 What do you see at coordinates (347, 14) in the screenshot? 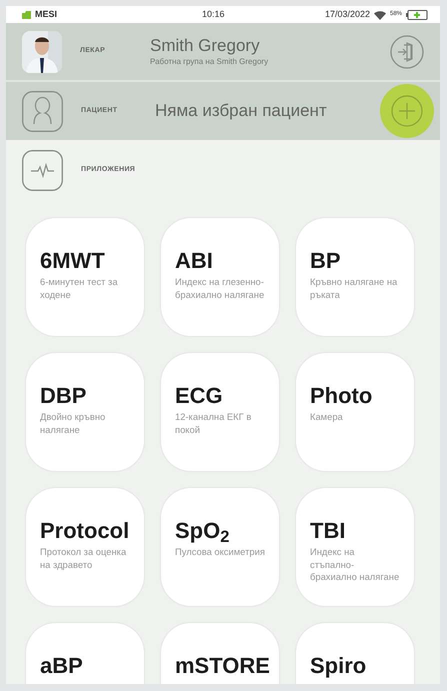
I see `date: 17/03/2022` at bounding box center [347, 14].